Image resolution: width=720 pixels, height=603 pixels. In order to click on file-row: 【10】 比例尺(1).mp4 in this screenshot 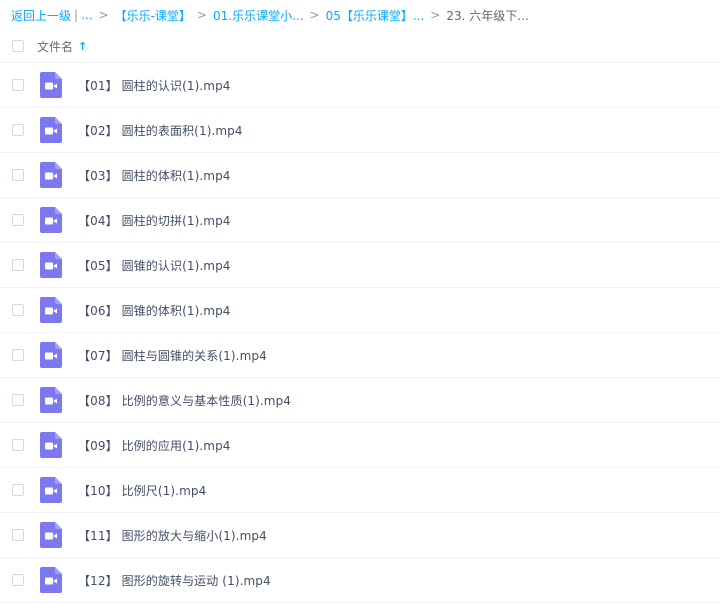, I will do `click(360, 490)`.